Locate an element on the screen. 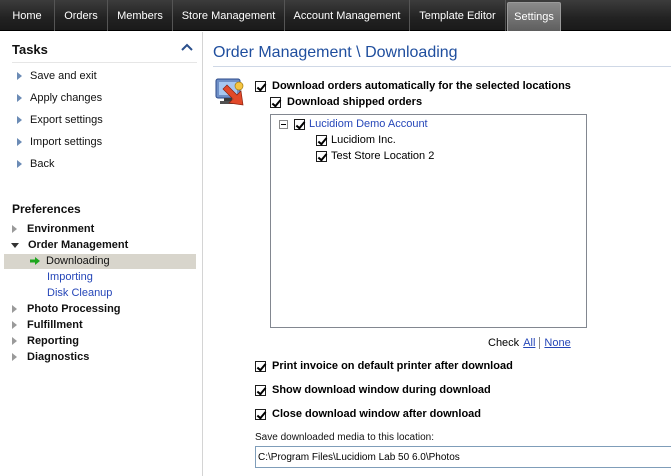  tree-node-child: Test Store Location 2 is located at coordinates (375, 156).